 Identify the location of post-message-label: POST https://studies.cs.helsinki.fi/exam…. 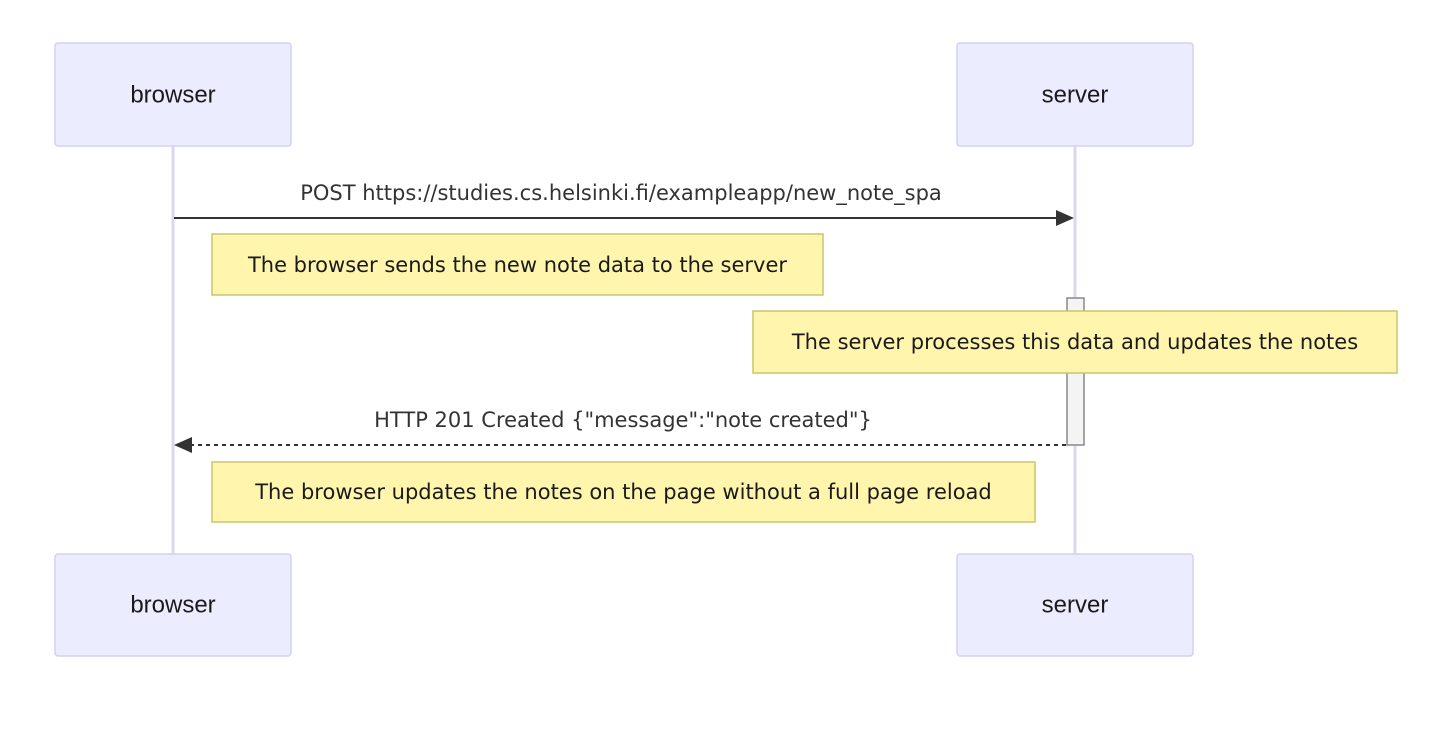
(621, 193).